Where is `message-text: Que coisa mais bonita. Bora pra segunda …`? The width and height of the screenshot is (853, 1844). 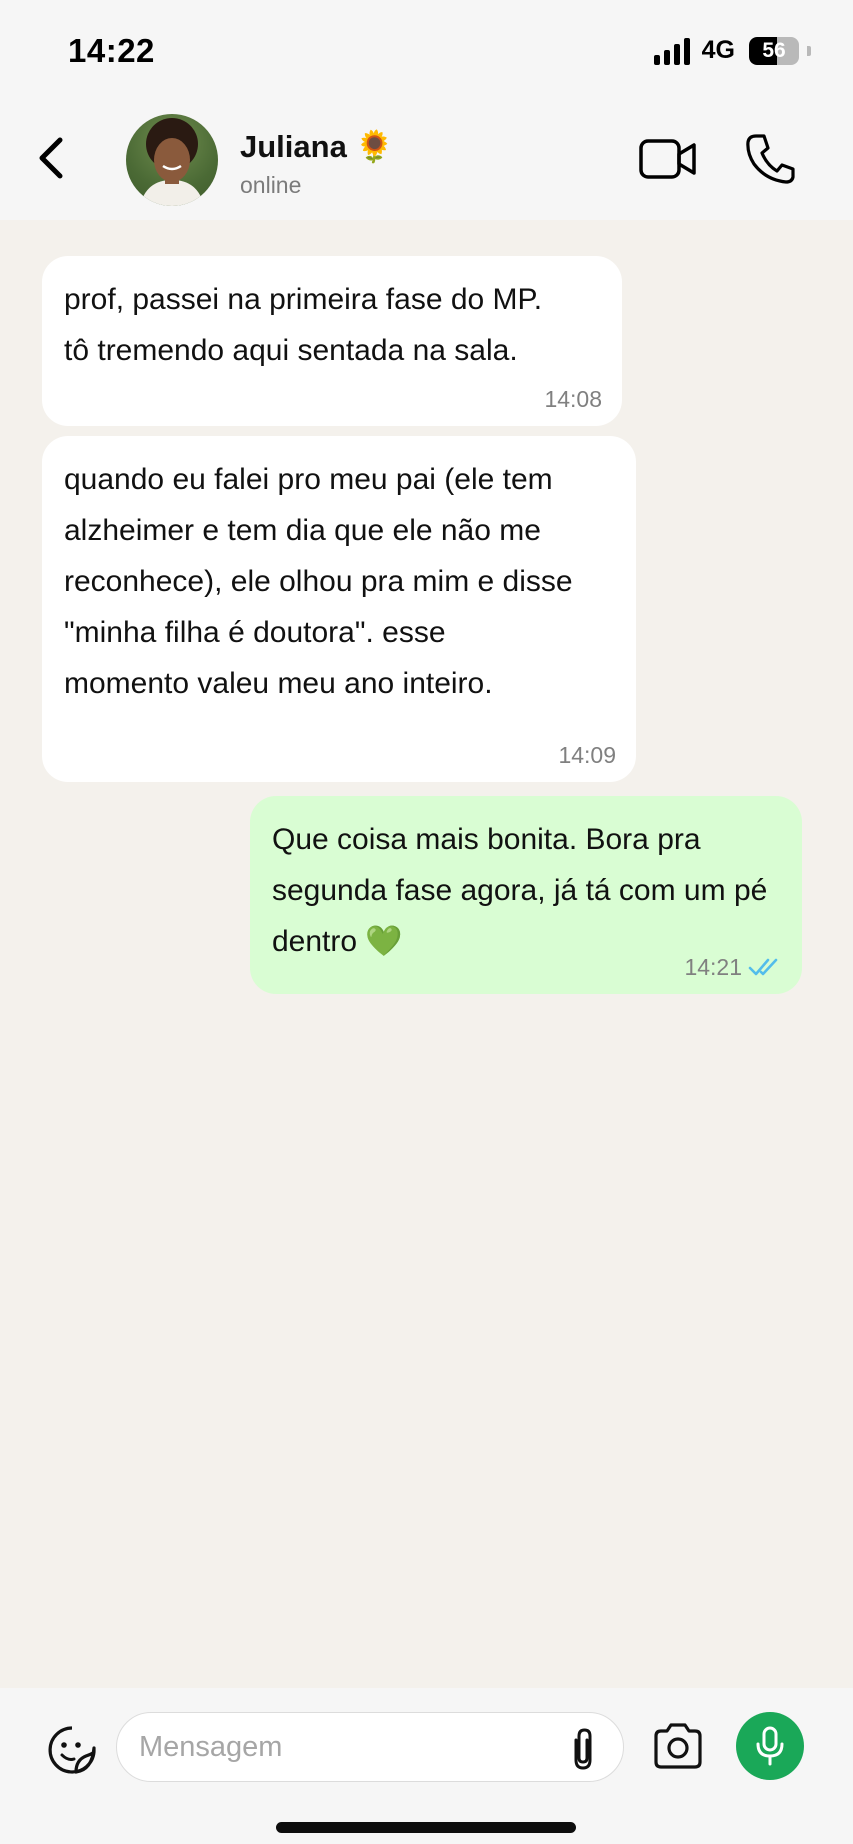
message-text: Que coisa mais bonita. Bora pra segunda … is located at coordinates (520, 890).